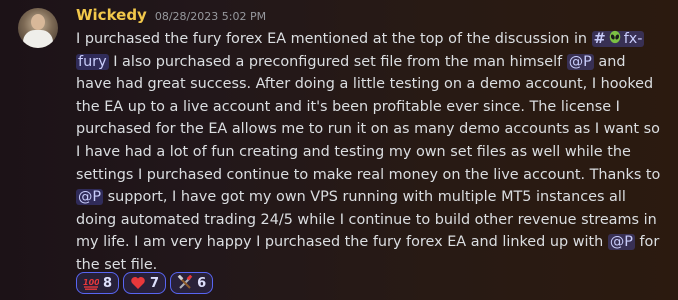 The width and height of the screenshot is (678, 300). Describe the element at coordinates (633, 39) in the screenshot. I see `channel-name: fx-` at that location.